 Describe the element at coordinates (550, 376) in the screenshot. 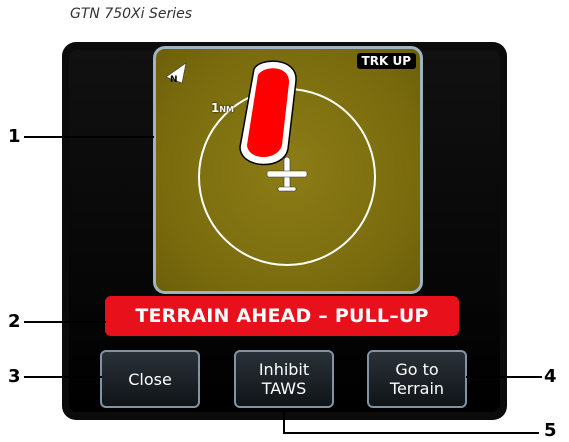

I see `callout-4: 4` at that location.